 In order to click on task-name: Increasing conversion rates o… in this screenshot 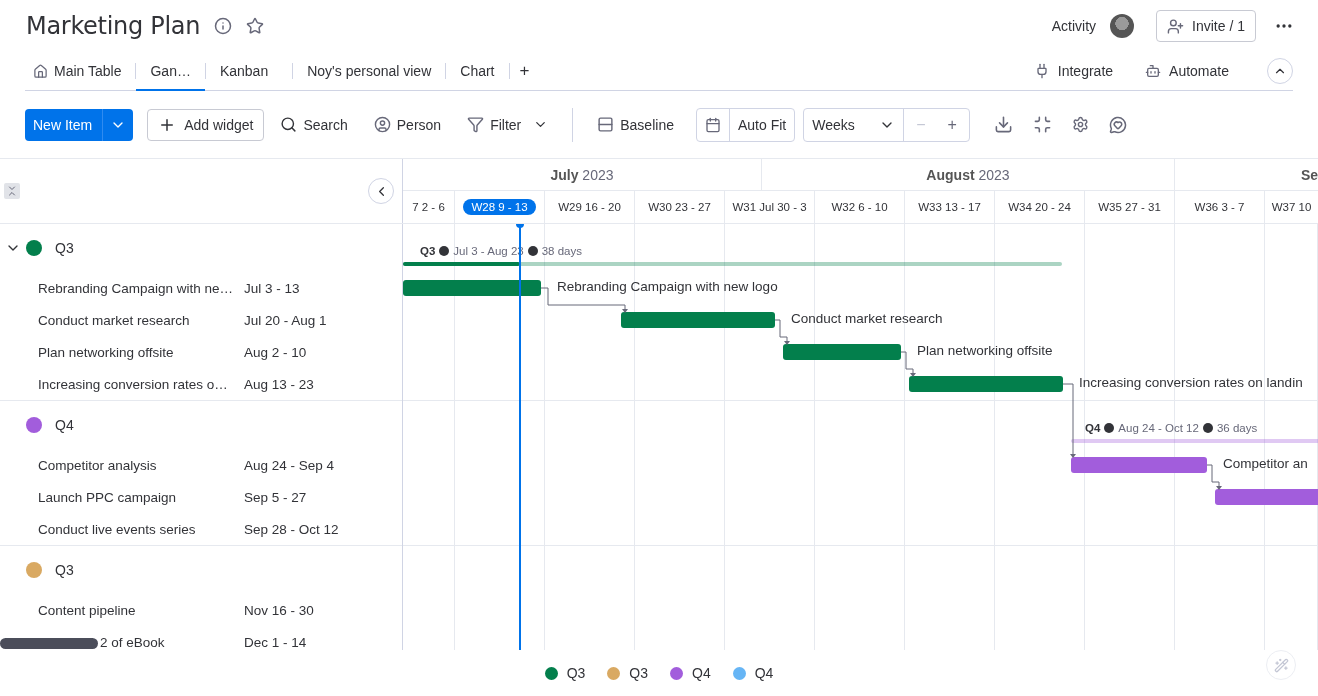, I will do `click(141, 384)`.